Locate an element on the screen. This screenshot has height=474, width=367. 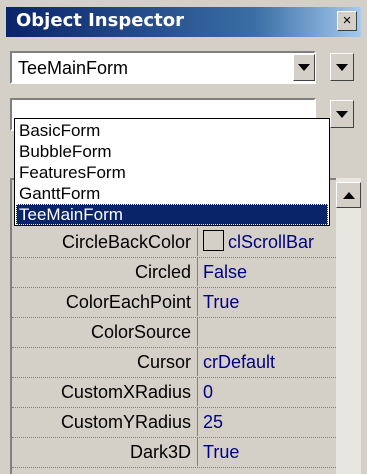
color-swatch is located at coordinates (213, 240).